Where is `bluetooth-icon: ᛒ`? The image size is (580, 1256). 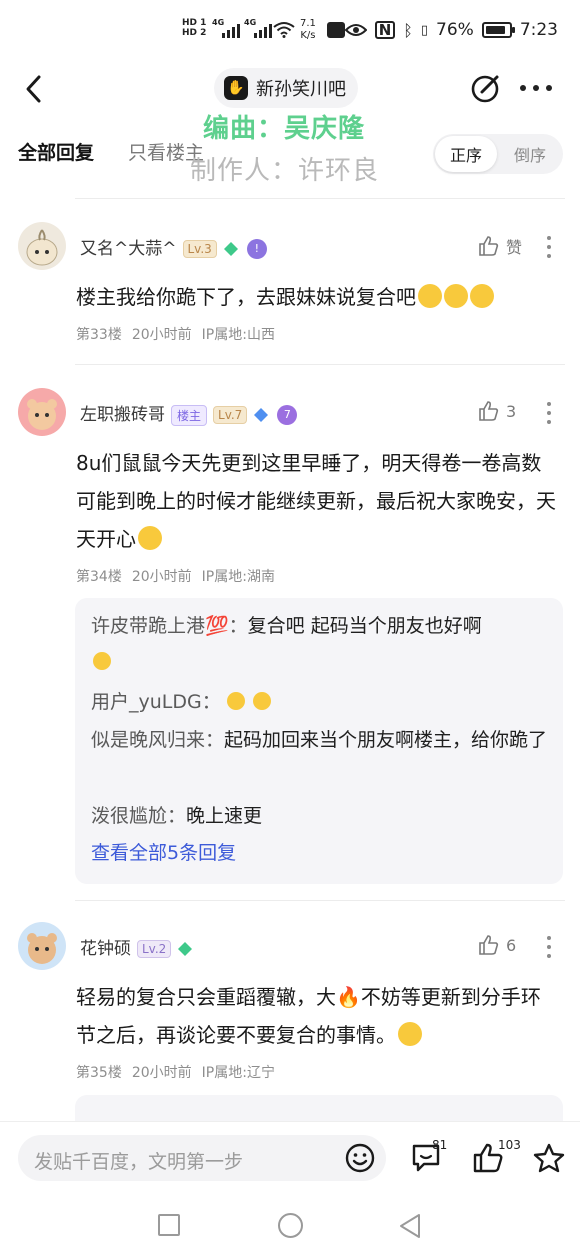 bluetooth-icon: ᛒ is located at coordinates (408, 30).